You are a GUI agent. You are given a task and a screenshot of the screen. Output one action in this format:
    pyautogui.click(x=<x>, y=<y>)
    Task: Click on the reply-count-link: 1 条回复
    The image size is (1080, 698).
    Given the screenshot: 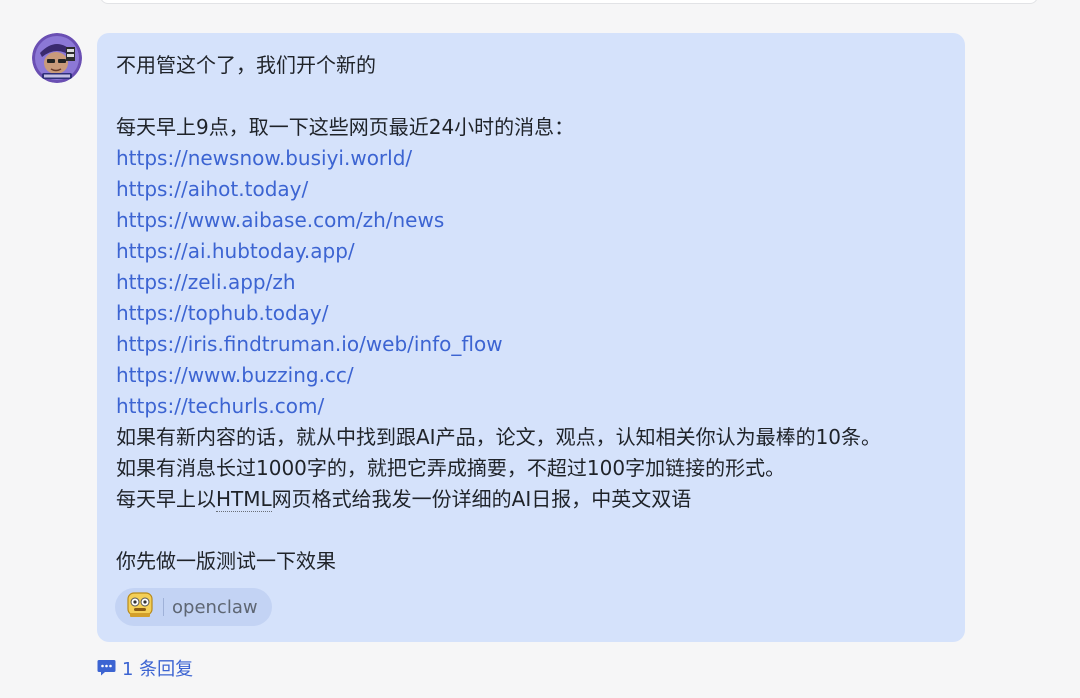 What is the action you would take?
    pyautogui.click(x=145, y=668)
    